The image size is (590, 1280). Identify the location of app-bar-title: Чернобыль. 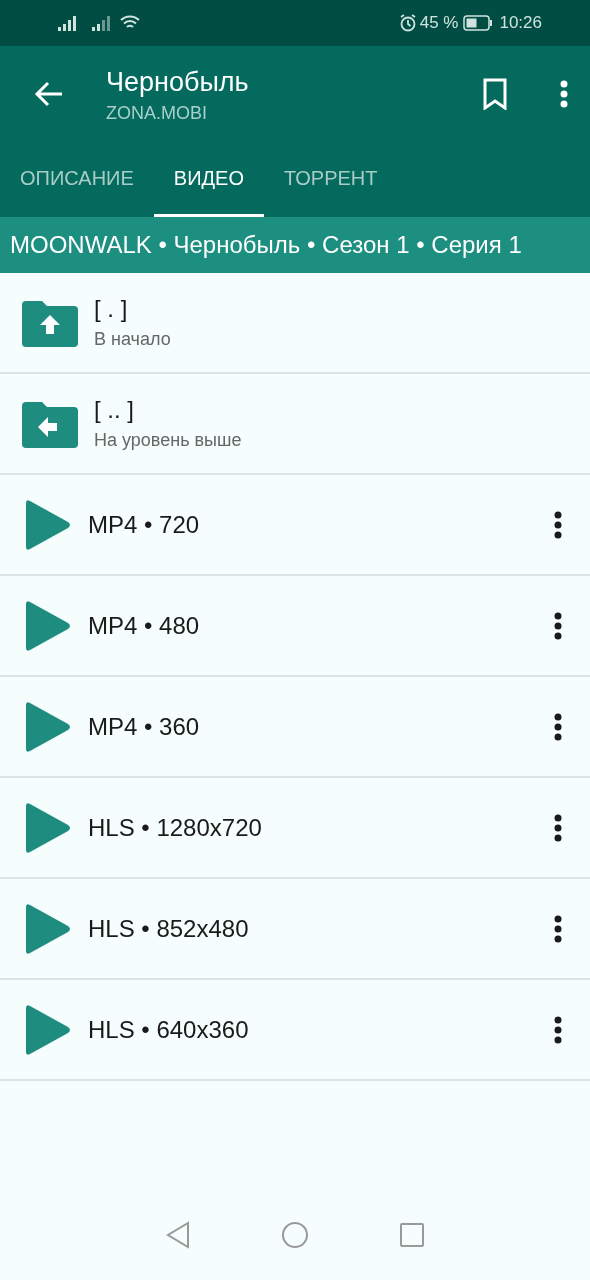
(178, 82).